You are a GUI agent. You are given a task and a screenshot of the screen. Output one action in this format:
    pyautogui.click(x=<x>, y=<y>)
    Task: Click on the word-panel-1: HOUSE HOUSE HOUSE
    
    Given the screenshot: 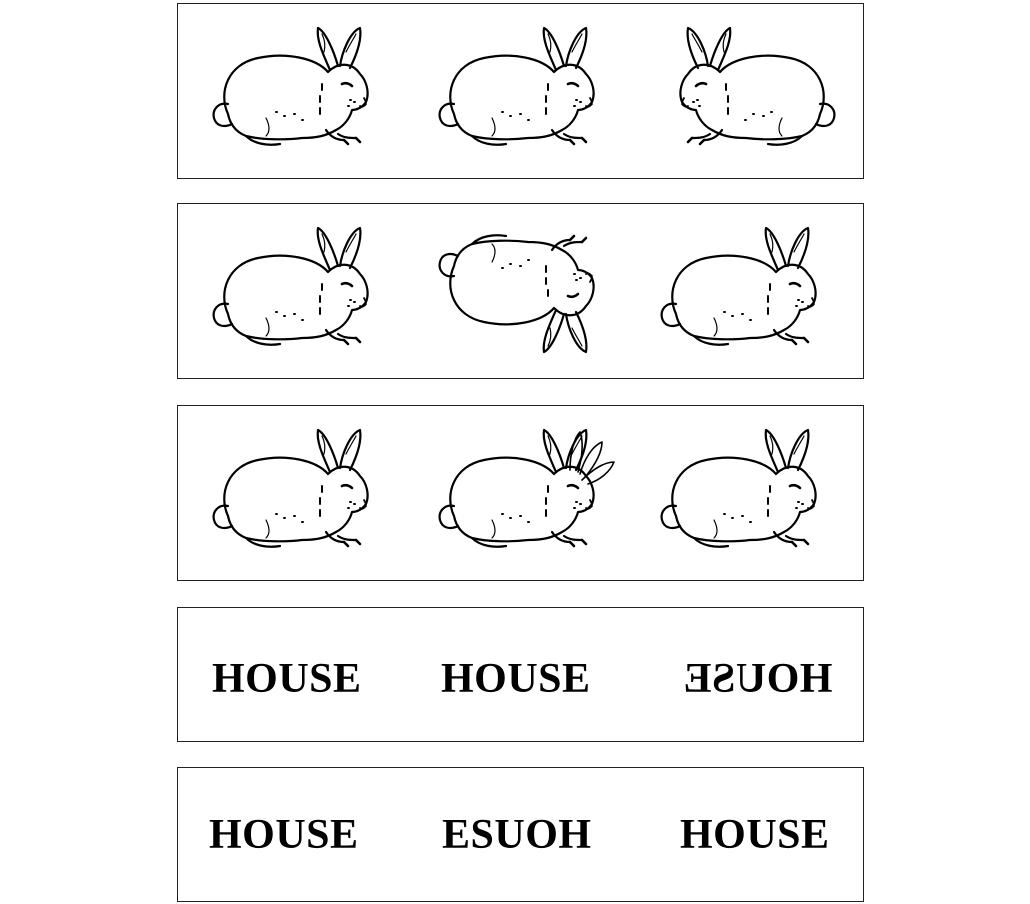 What is the action you would take?
    pyautogui.click(x=520, y=674)
    